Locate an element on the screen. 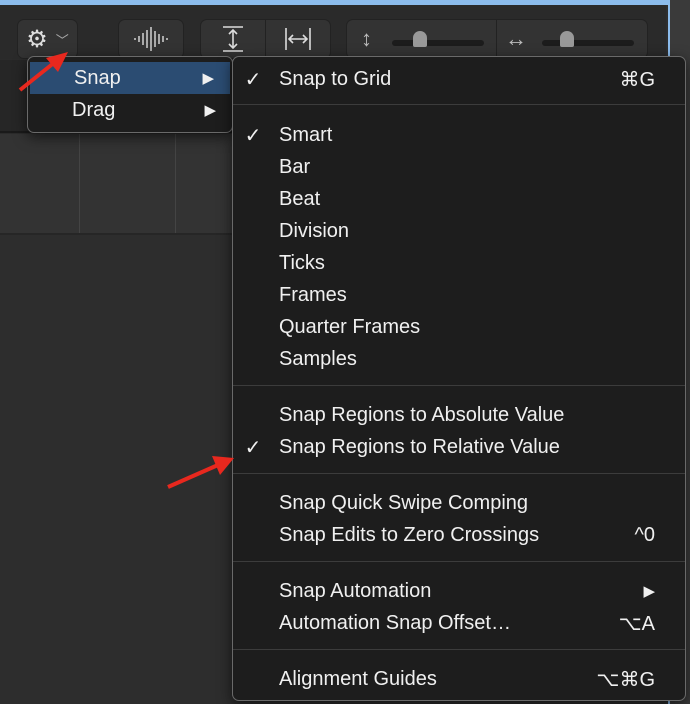 The width and height of the screenshot is (690, 704). menu-item-quarter-frames: Quarter Frames is located at coordinates (459, 327).